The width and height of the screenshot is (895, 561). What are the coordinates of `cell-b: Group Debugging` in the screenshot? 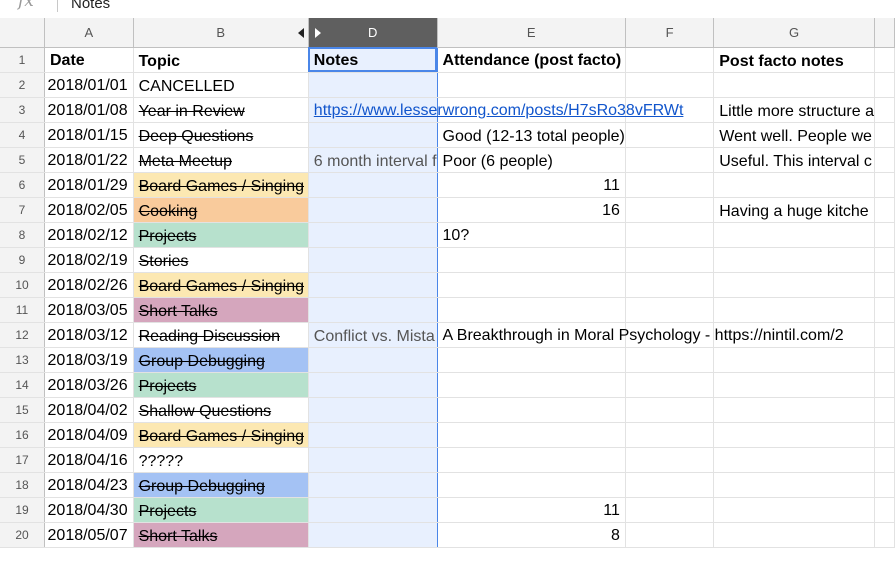 It's located at (221, 360).